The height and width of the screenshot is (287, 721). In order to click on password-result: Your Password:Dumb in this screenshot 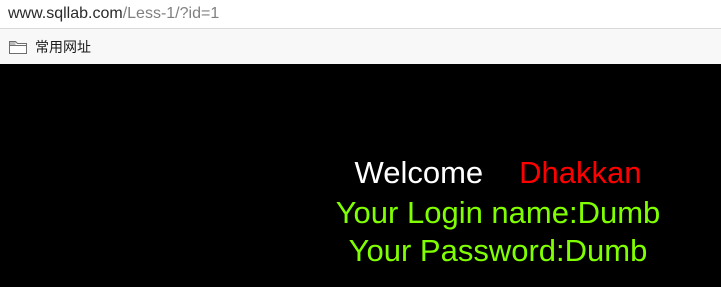, I will do `click(498, 250)`.